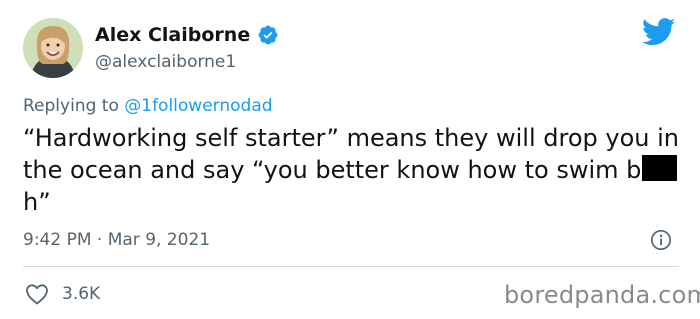 Image resolution: width=700 pixels, height=319 pixels. I want to click on author-name: Alex Claiborne, so click(172, 35).